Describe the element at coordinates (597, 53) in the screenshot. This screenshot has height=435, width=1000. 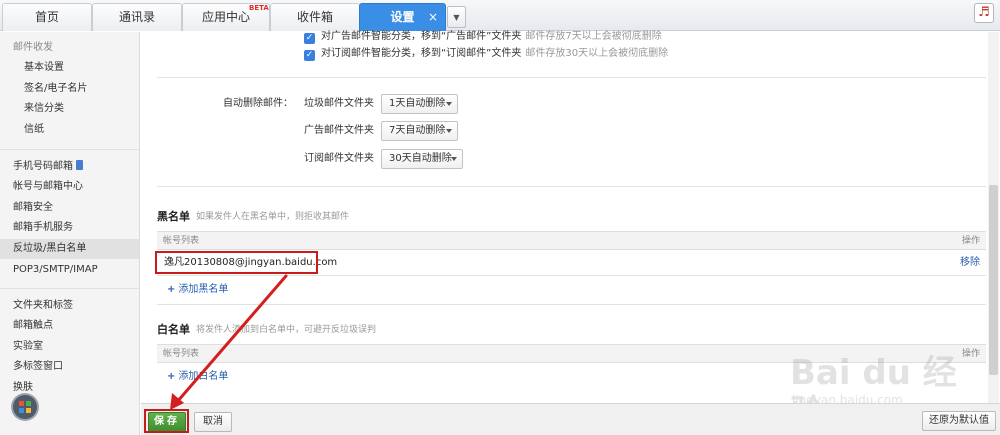
I see `option-hint: 邮件存放30天以上会被彻底删除` at that location.